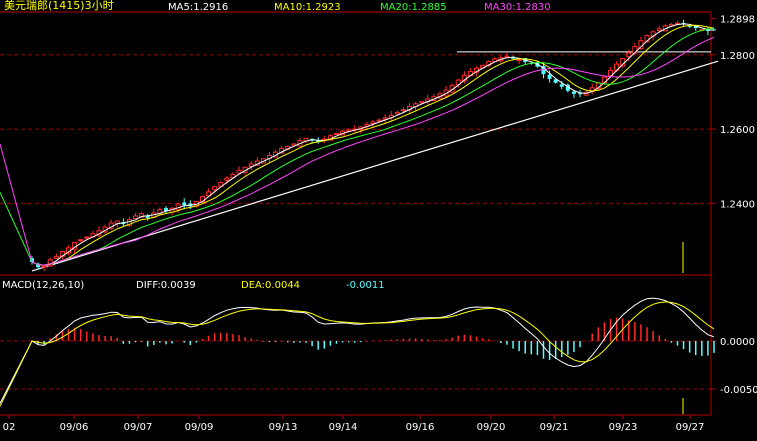 Image resolution: width=757 pixels, height=441 pixels. Describe the element at coordinates (59, 6) in the screenshot. I see `symbol-title: 美元瑞郎(1415)3小时` at that location.